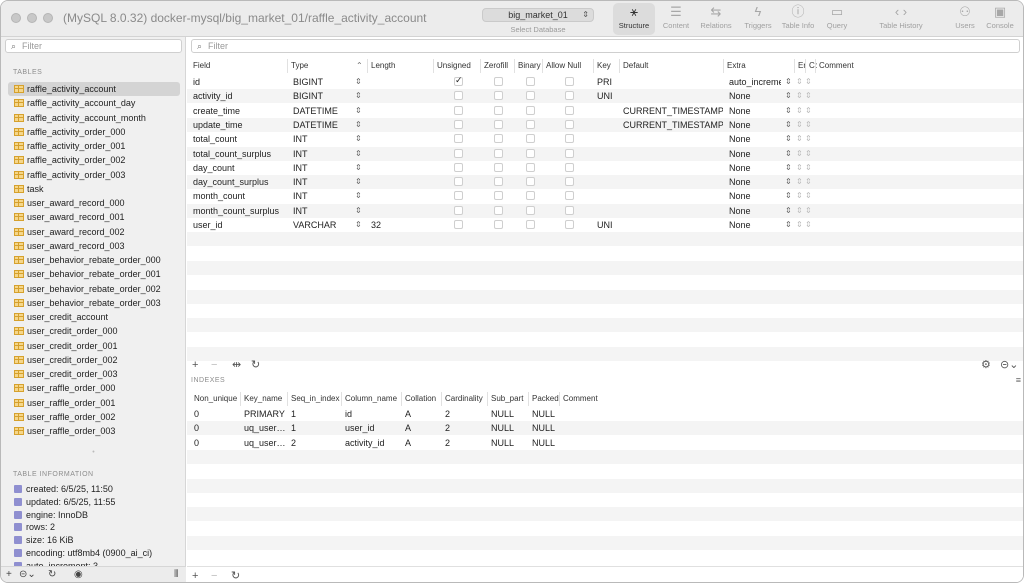 The image size is (1024, 583). Describe the element at coordinates (94, 317) in the screenshot. I see `sidebar-table-item: user_credit_account` at that location.